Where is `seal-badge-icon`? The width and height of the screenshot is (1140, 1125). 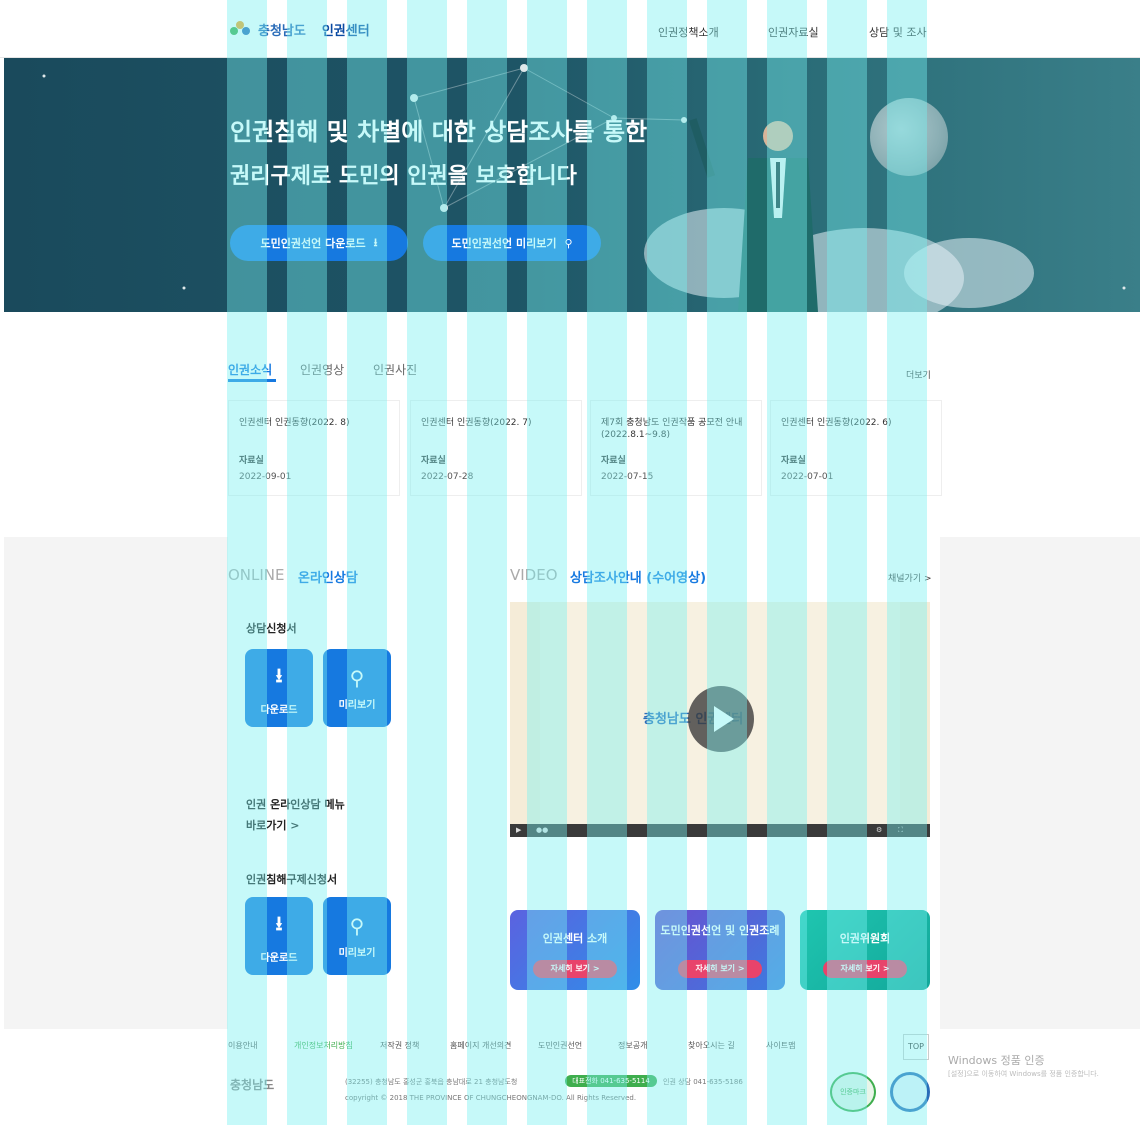 seal-badge-icon is located at coordinates (910, 1092).